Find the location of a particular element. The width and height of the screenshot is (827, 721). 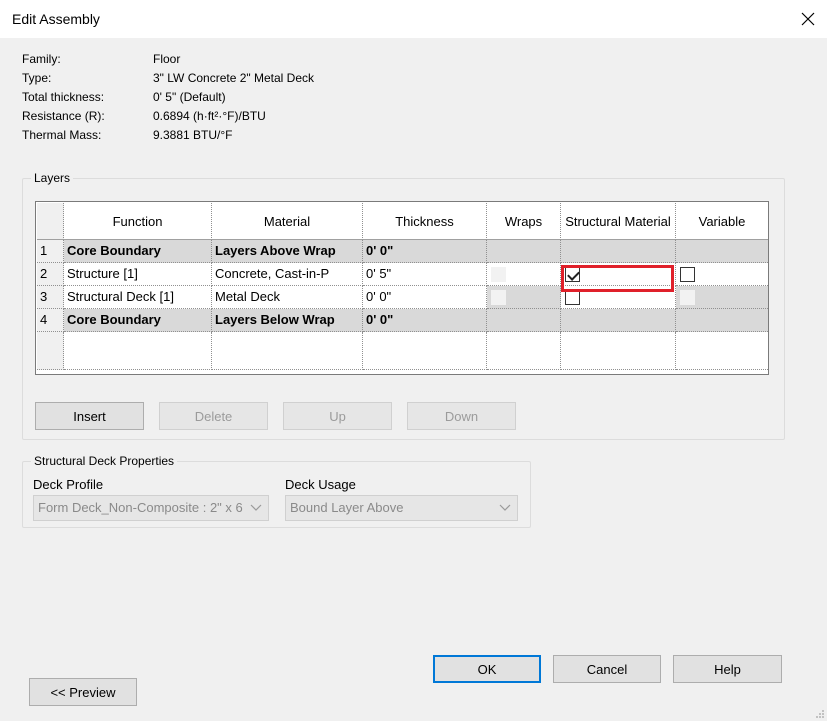

thickness-row: Total thickness: 0' 5" (Default) is located at coordinates (168, 97).